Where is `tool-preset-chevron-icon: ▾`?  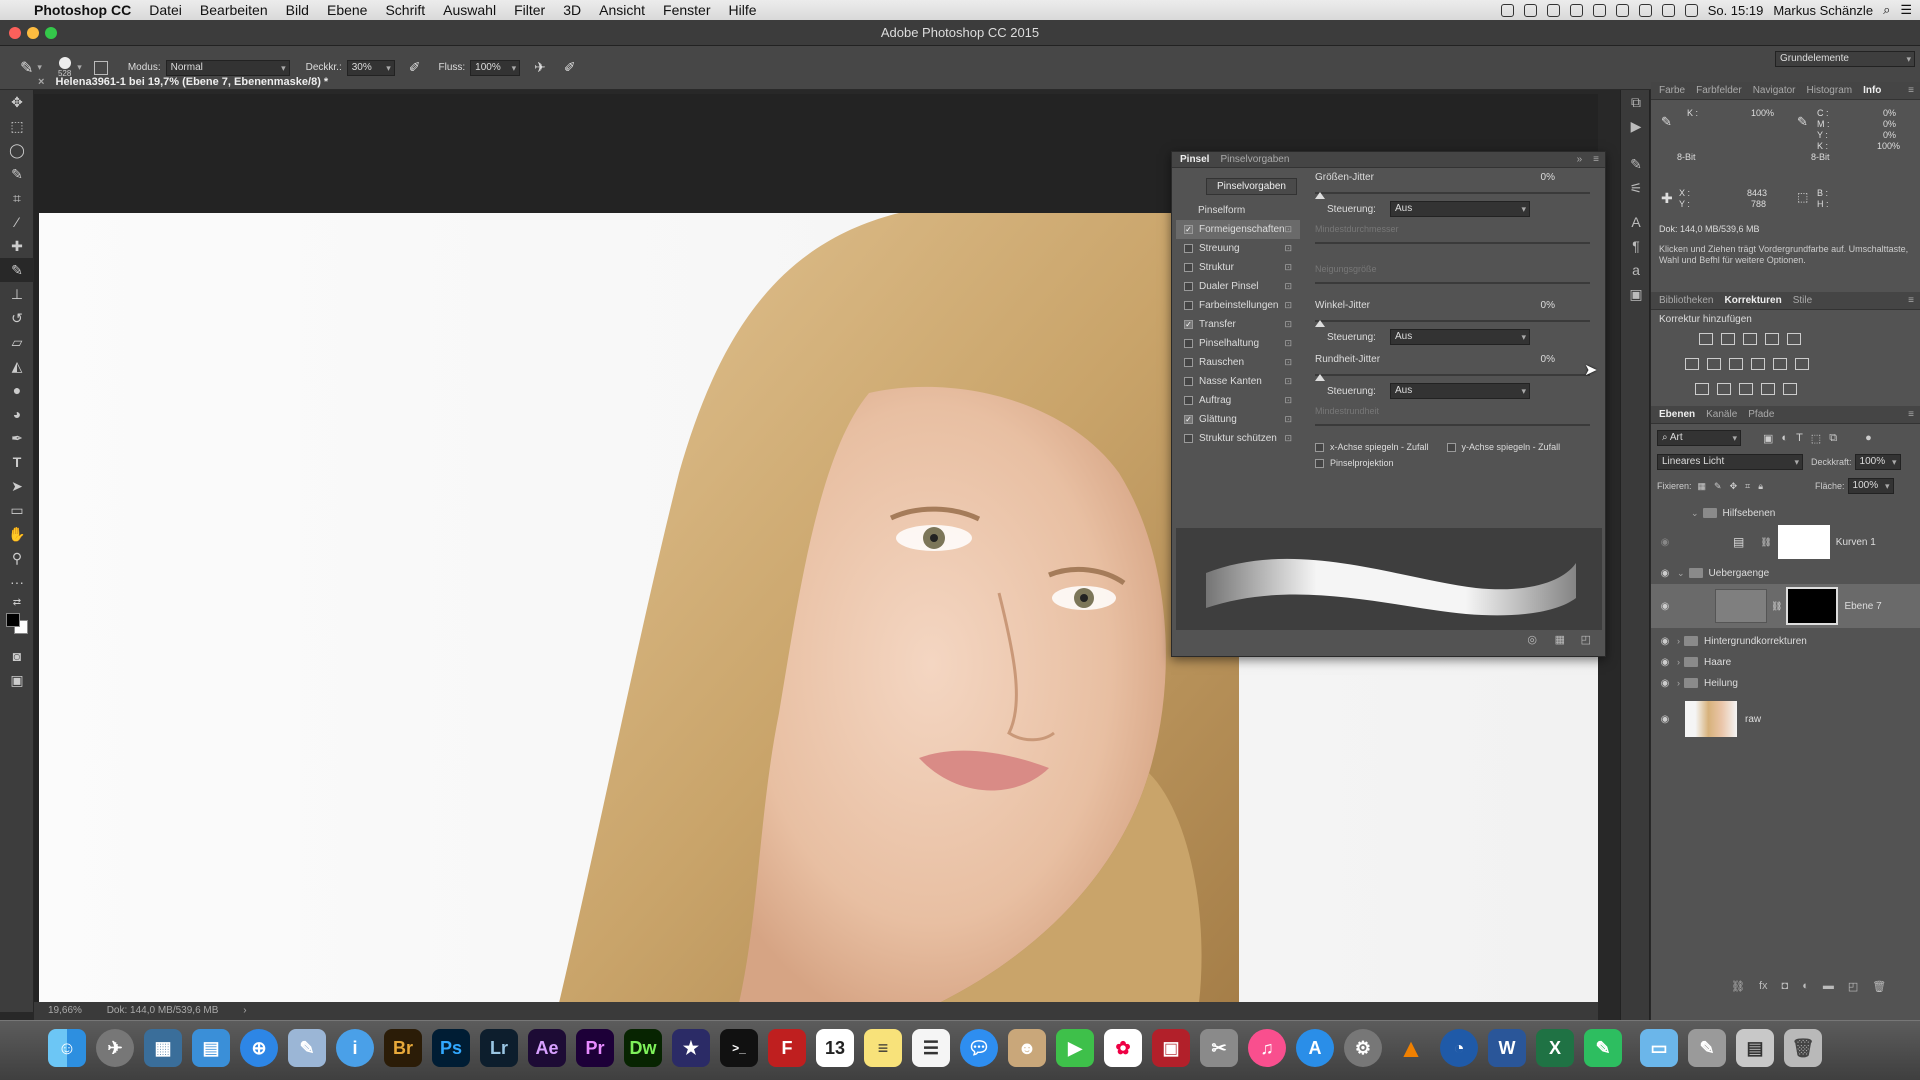
tool-preset-chevron-icon: ▾ is located at coordinates (39, 67).